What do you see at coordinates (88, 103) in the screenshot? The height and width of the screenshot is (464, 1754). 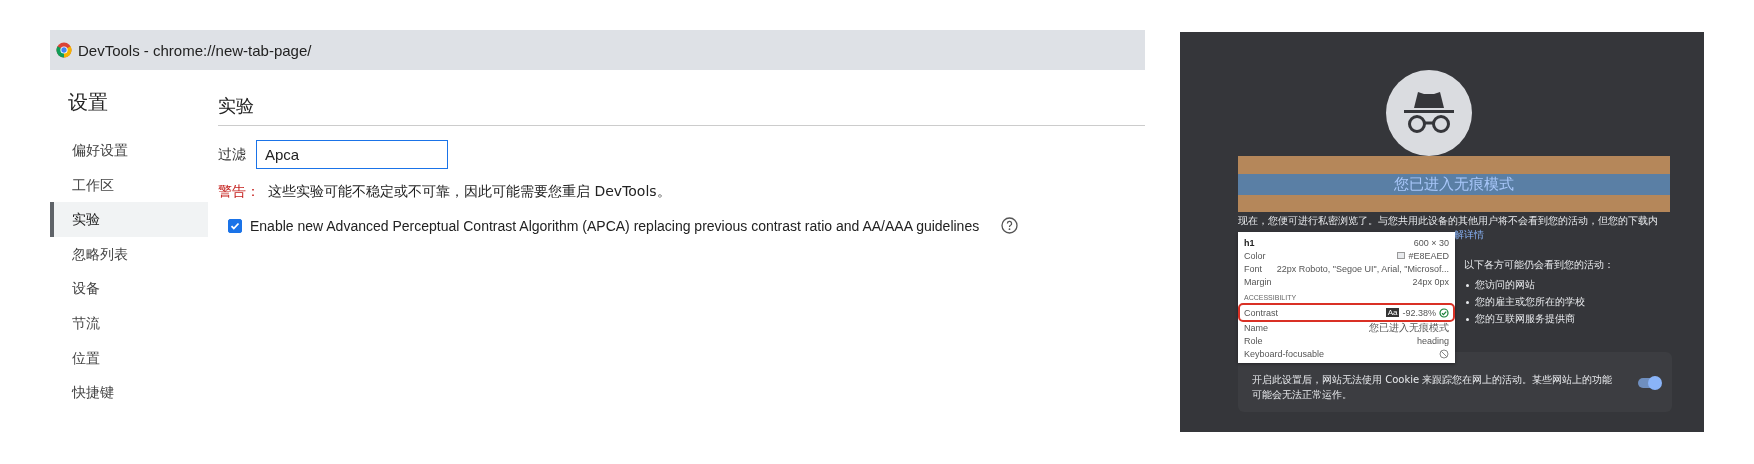 I see `sidebar-title: 设置` at bounding box center [88, 103].